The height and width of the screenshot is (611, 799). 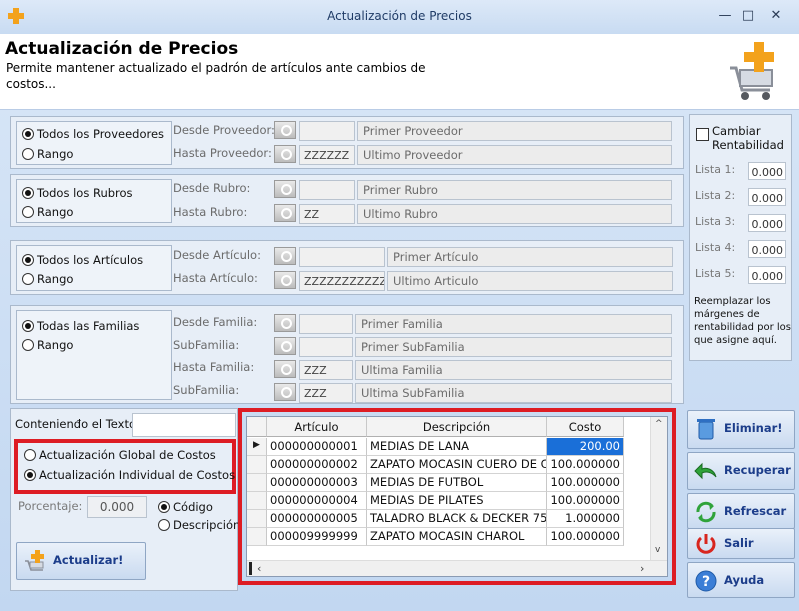 I want to click on desde-familia-code, so click(x=326, y=324).